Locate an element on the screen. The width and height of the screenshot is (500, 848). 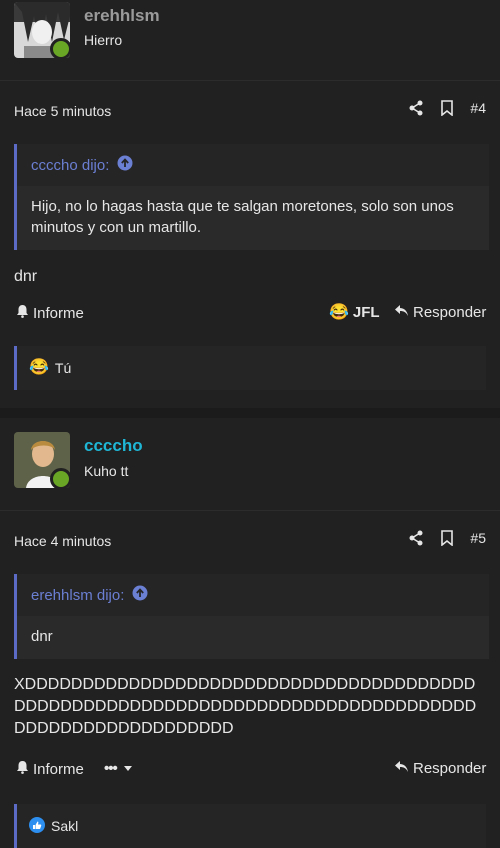
reactions-users: Tú is located at coordinates (63, 368).